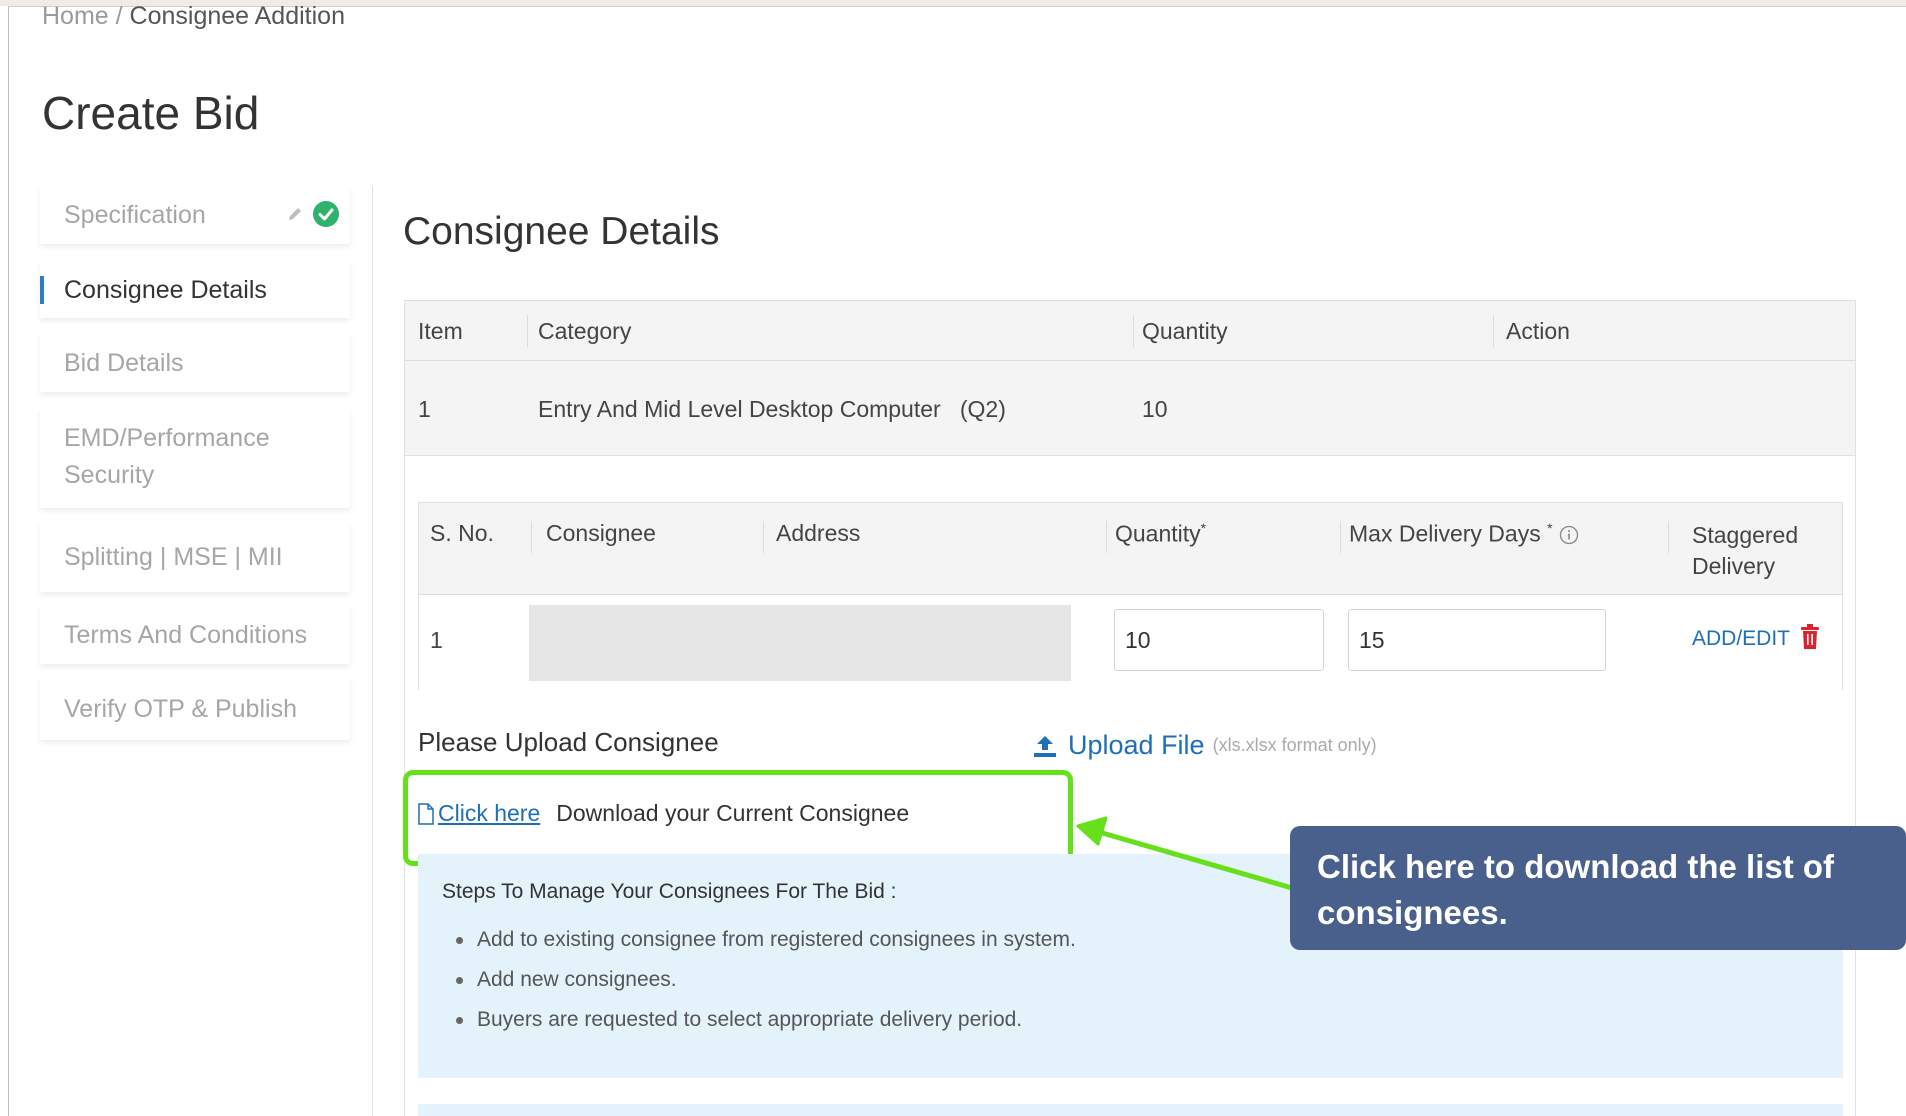 This screenshot has height=1116, width=1906. I want to click on info-icon, so click(1569, 535).